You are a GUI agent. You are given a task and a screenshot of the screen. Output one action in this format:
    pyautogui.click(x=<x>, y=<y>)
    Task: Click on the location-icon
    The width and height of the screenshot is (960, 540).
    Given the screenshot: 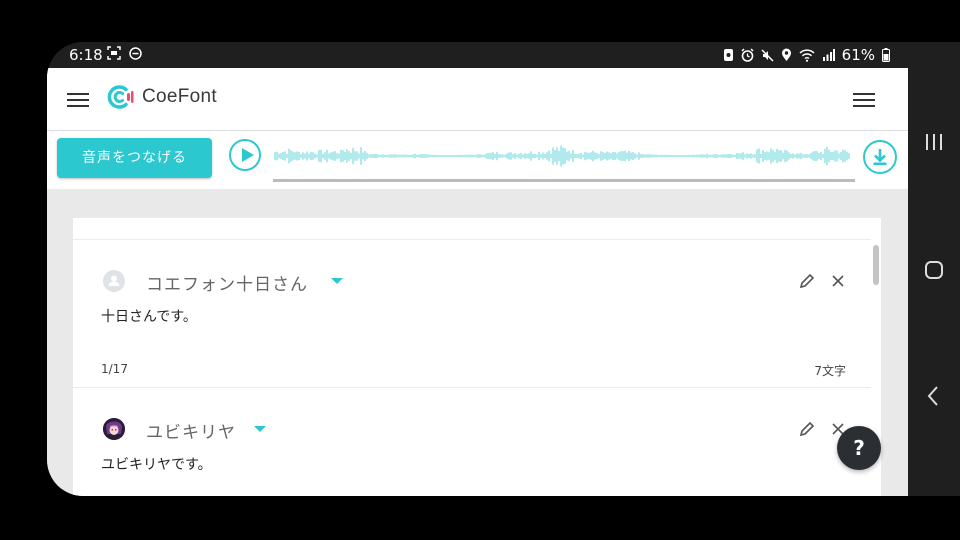 What is the action you would take?
    pyautogui.click(x=786, y=54)
    